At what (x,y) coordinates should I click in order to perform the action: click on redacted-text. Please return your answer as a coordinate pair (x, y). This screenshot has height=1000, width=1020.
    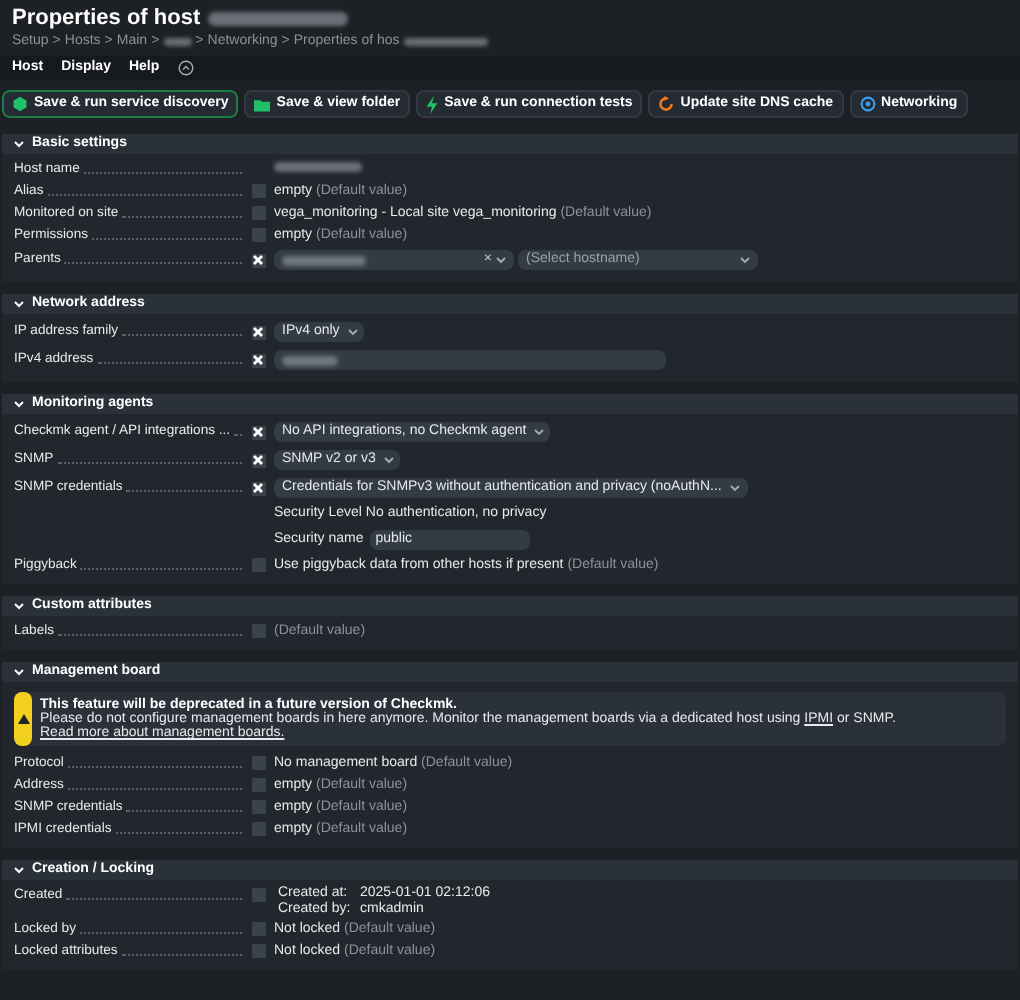
    Looking at the image, I should click on (318, 167).